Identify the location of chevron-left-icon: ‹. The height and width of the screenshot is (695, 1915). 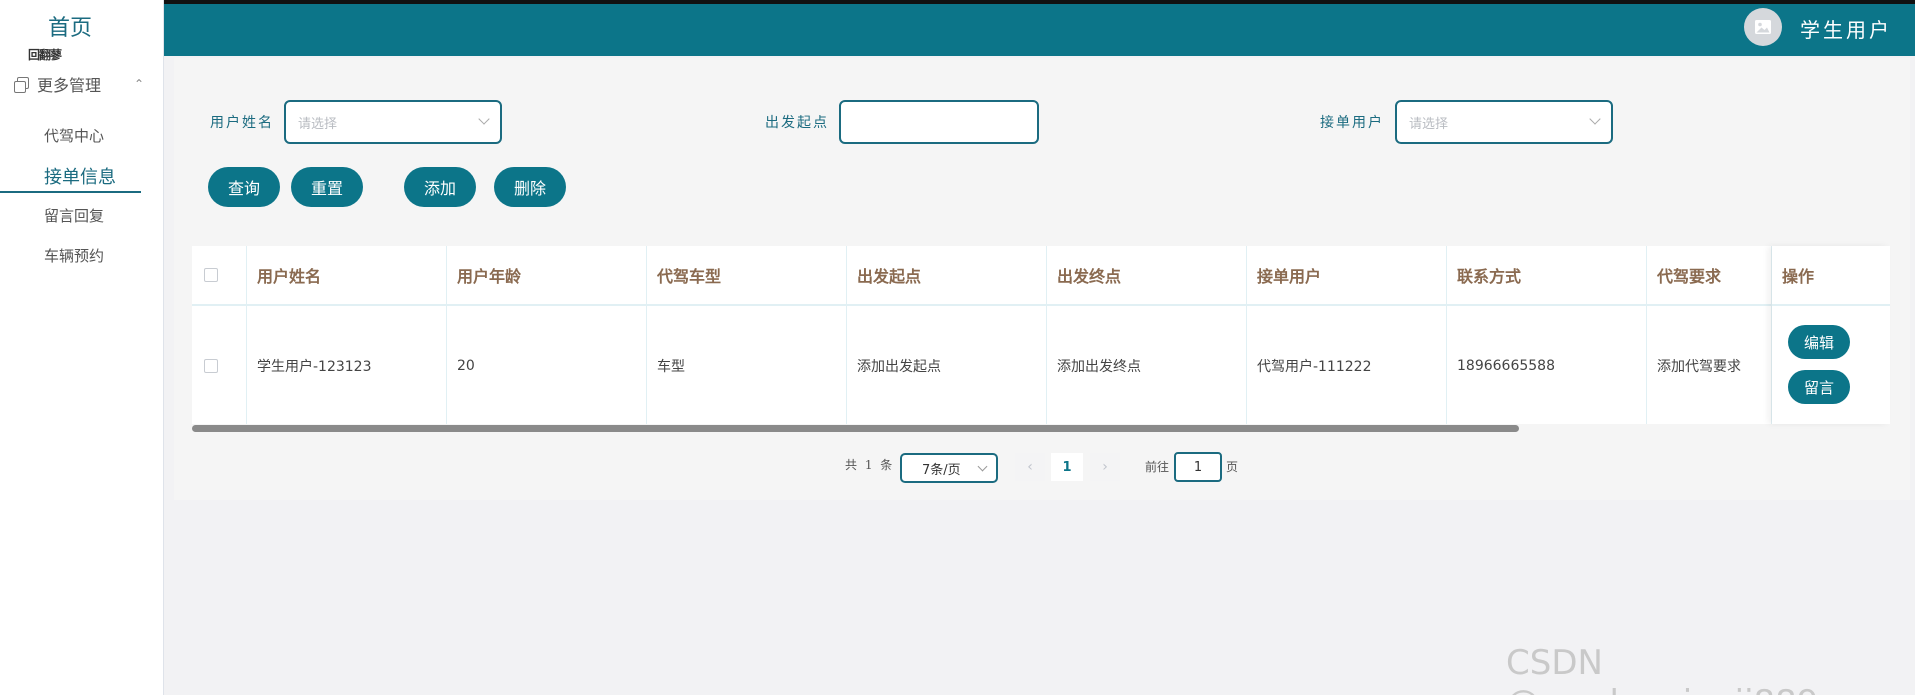
(1030, 467).